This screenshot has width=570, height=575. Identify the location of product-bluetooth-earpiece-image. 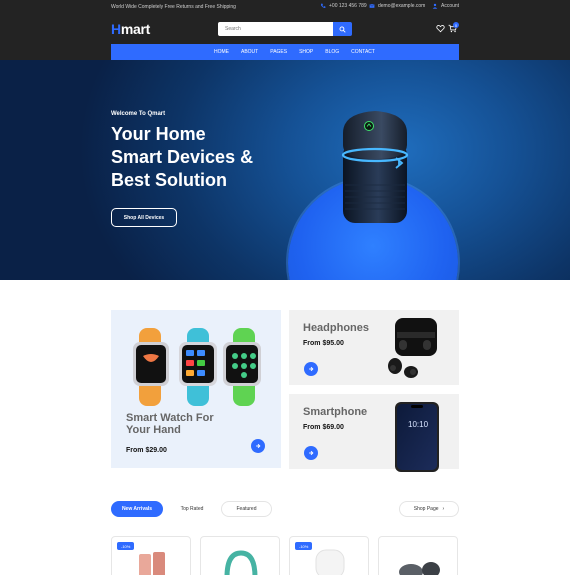
(419, 568).